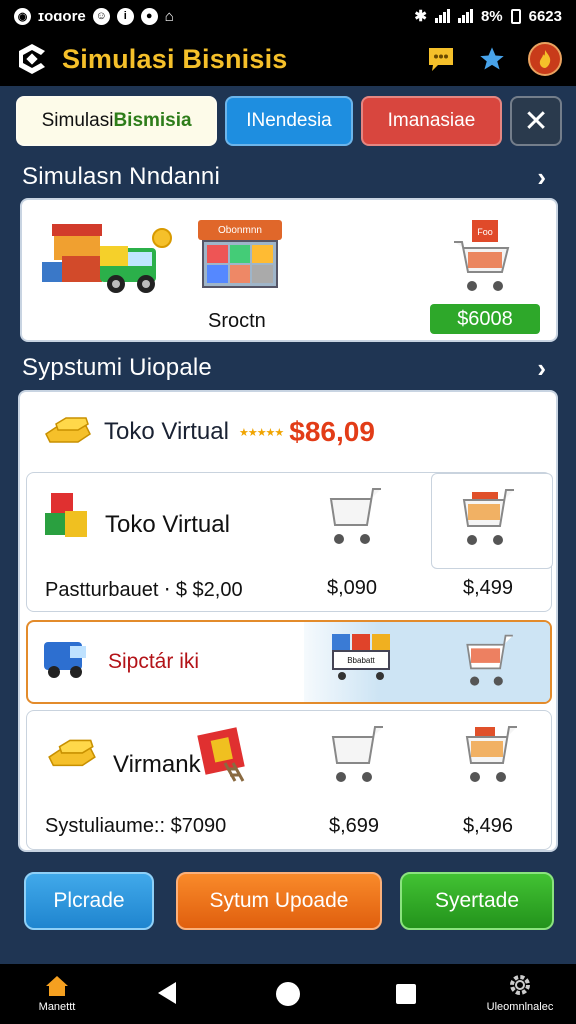  What do you see at coordinates (520, 1007) in the screenshot?
I see `nav-settings-label: Uleomnlnalec` at bounding box center [520, 1007].